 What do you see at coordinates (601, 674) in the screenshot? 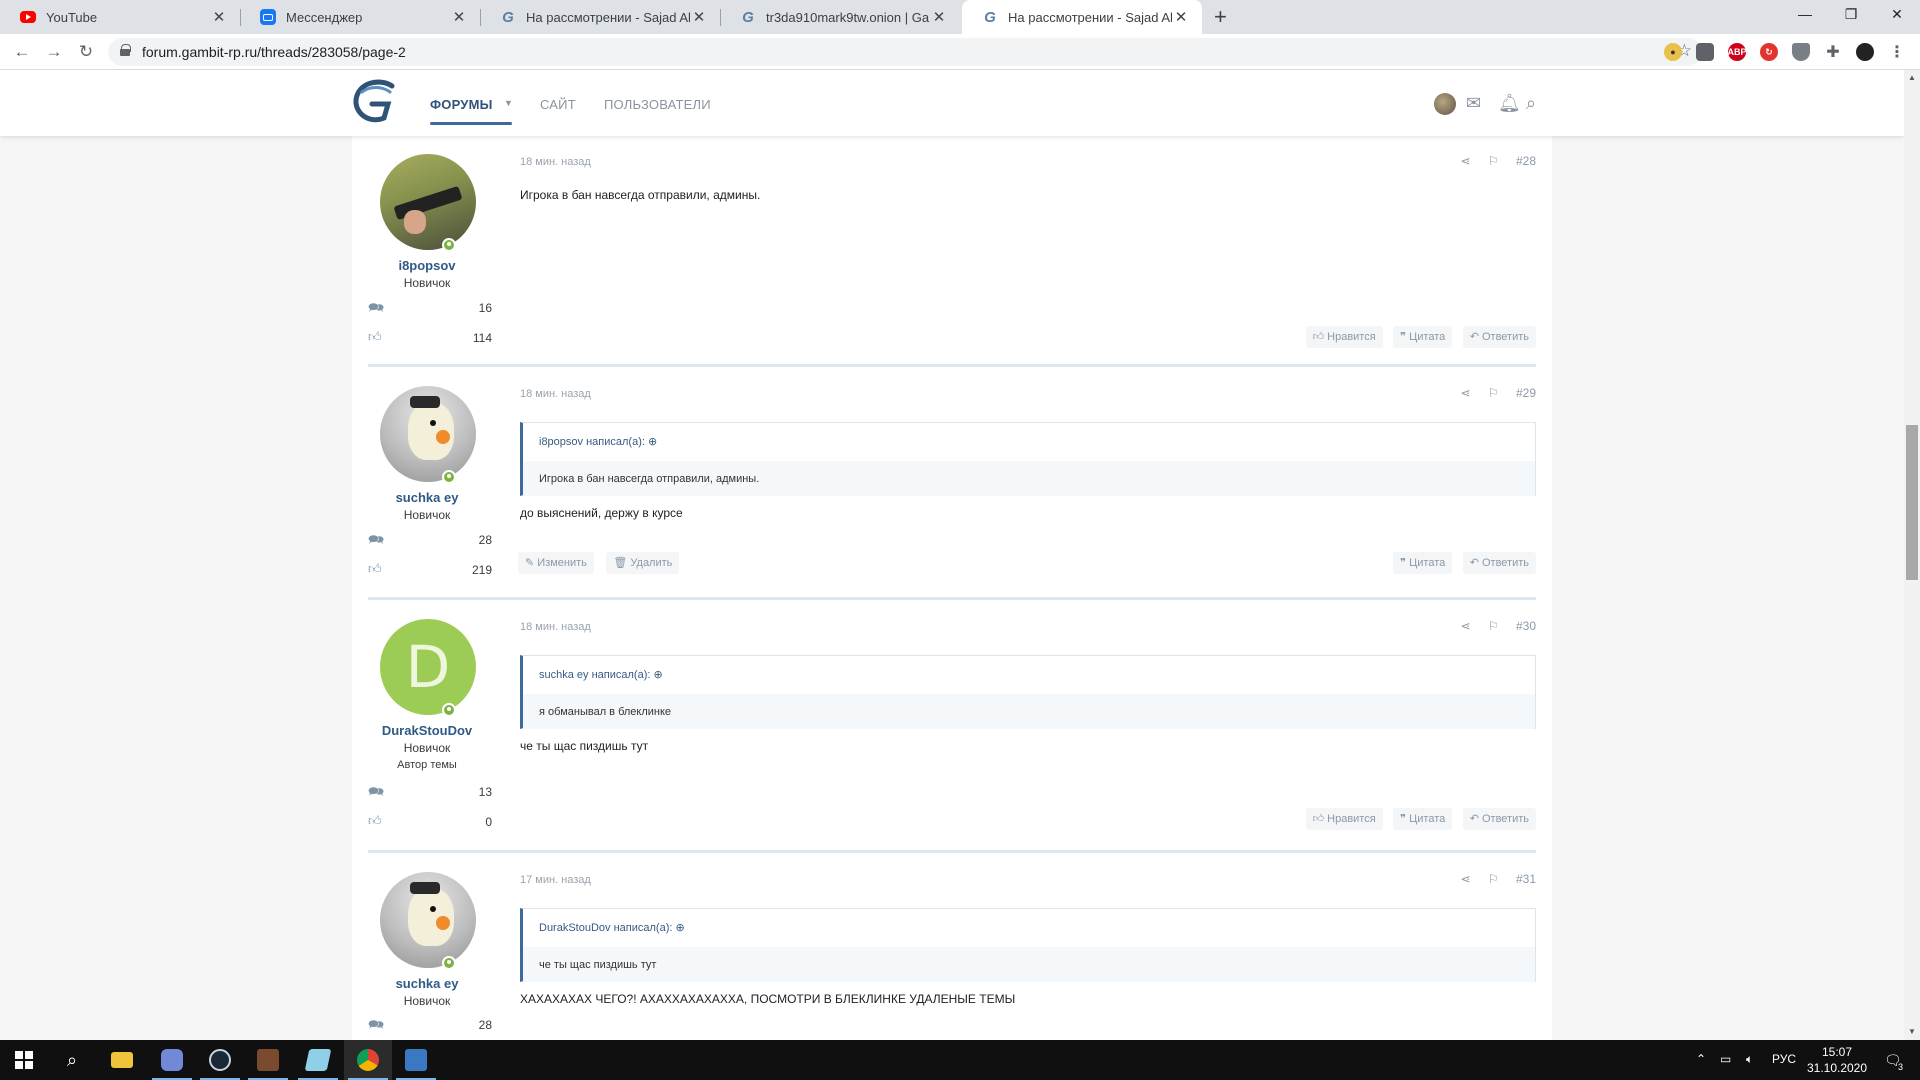
I see `quote-header: suchka ey написал(а): ⊕` at bounding box center [601, 674].